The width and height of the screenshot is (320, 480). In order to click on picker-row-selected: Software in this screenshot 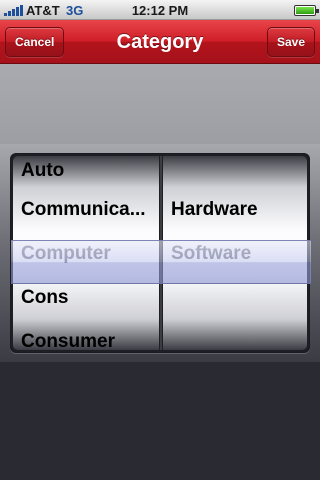, I will do `click(235, 254)`.